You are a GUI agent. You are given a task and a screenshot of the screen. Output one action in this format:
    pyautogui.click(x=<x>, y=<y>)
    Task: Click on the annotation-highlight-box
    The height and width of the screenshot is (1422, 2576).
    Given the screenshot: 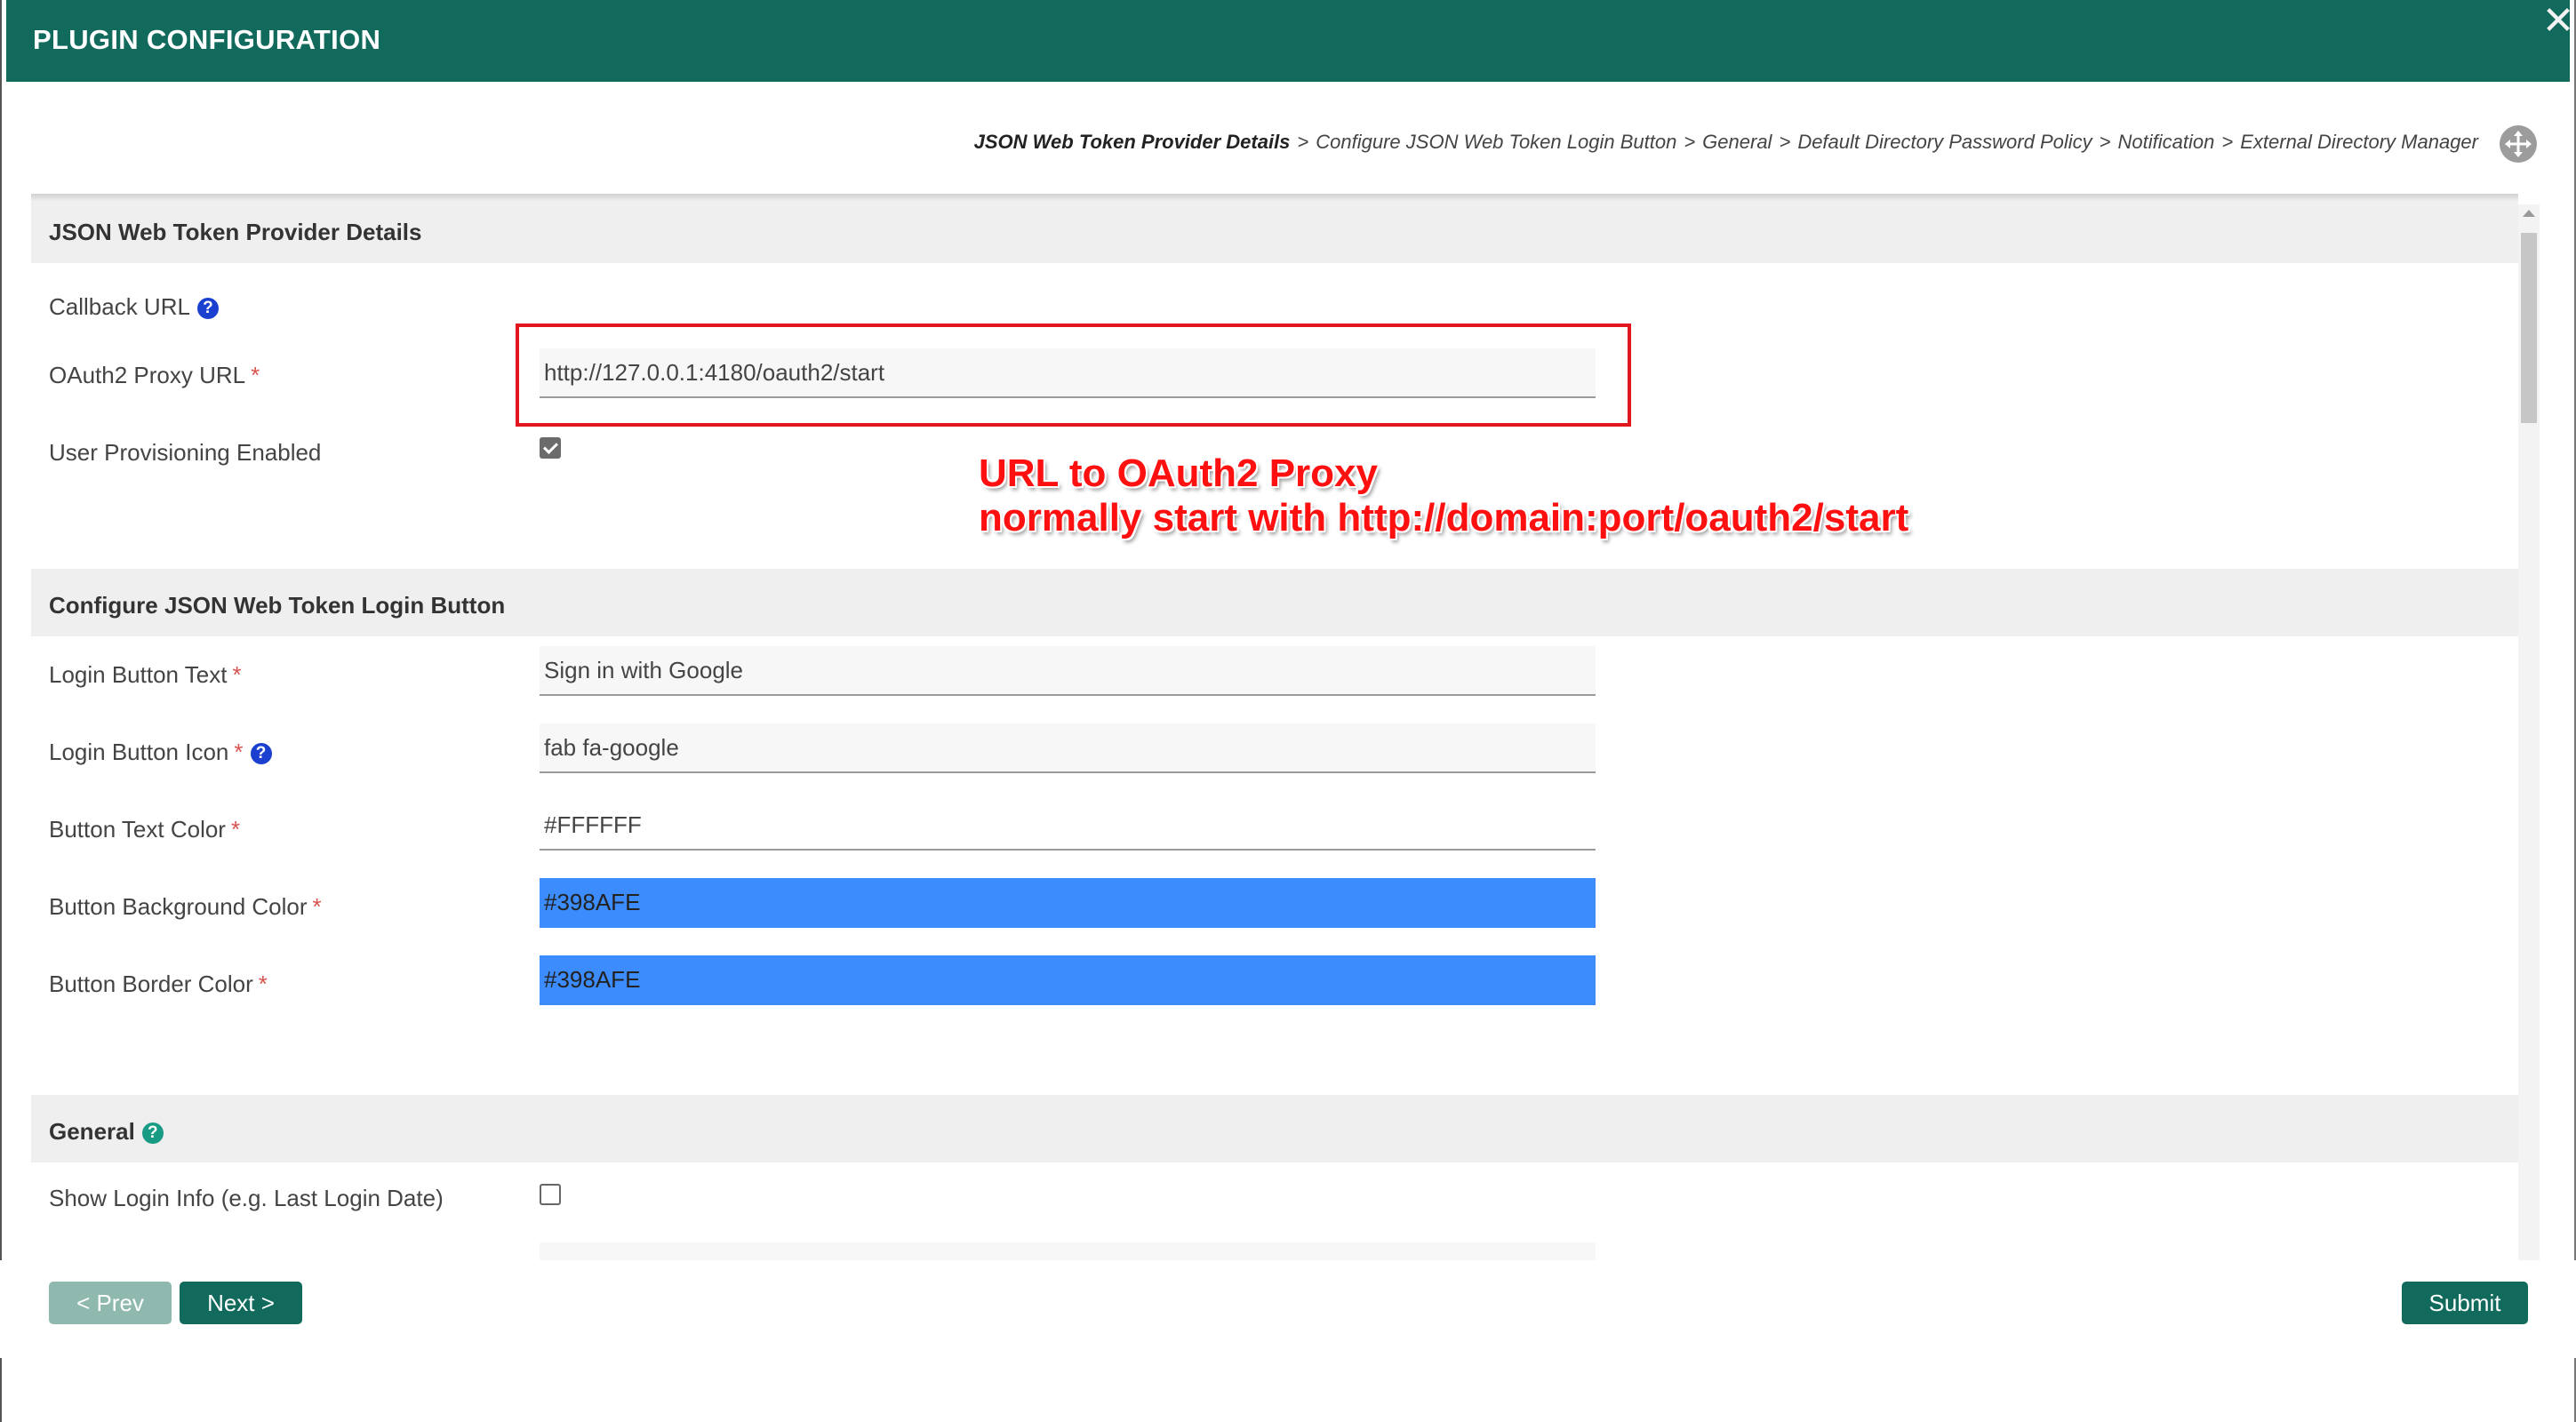 What is the action you would take?
    pyautogui.click(x=1073, y=375)
    